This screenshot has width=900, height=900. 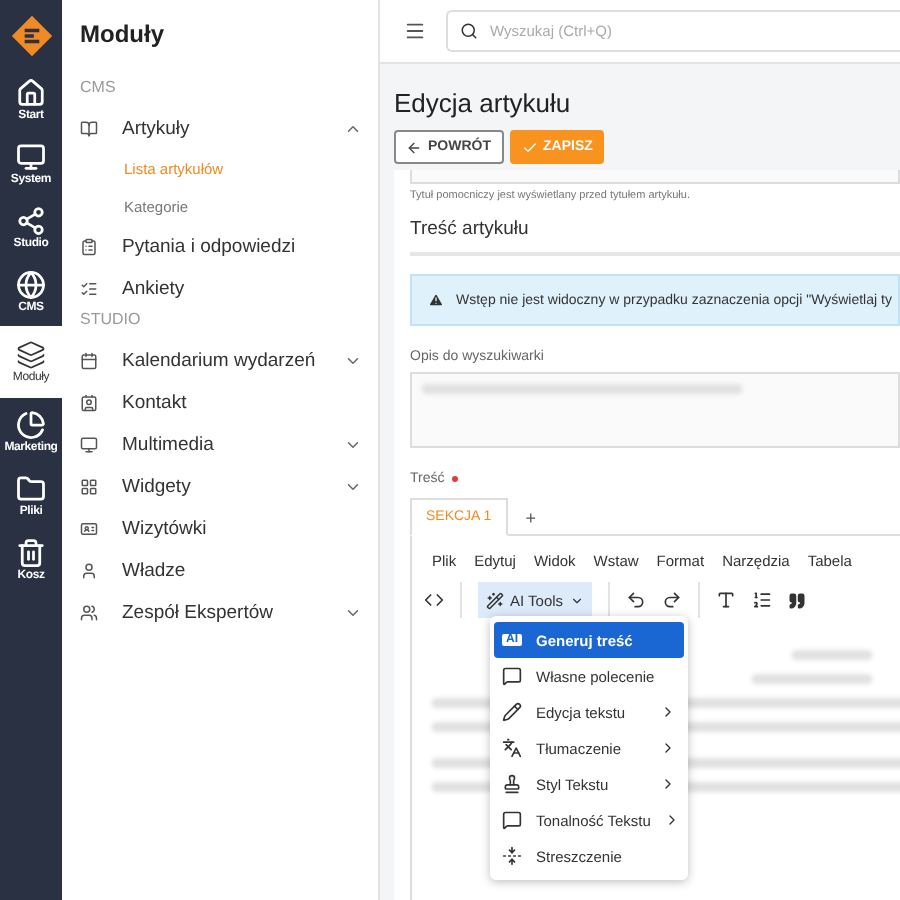 What do you see at coordinates (89, 613) in the screenshot?
I see `users-icon` at bounding box center [89, 613].